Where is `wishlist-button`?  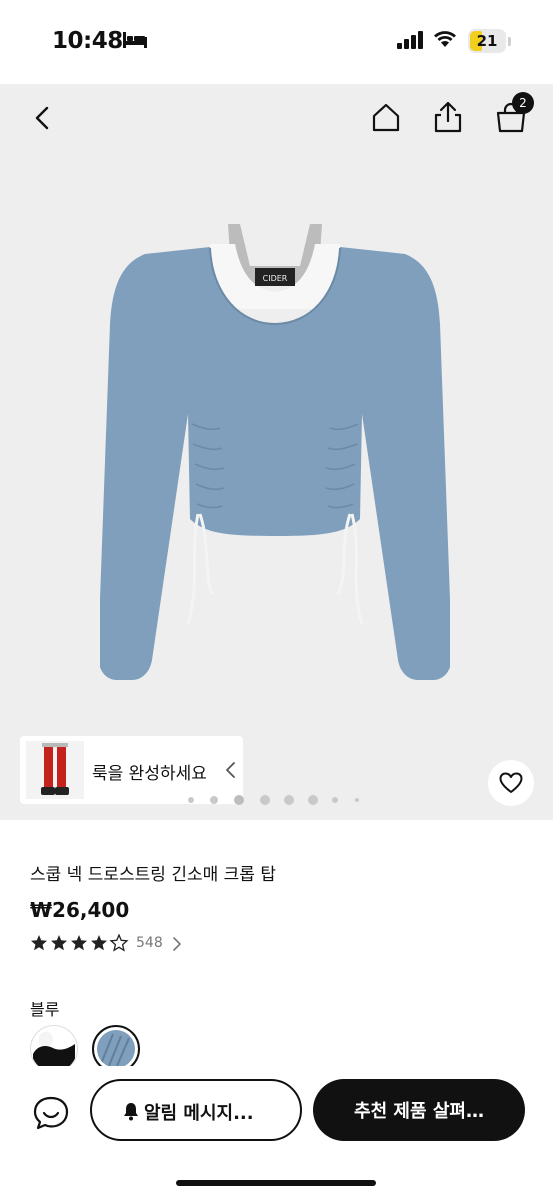
wishlist-button is located at coordinates (511, 783).